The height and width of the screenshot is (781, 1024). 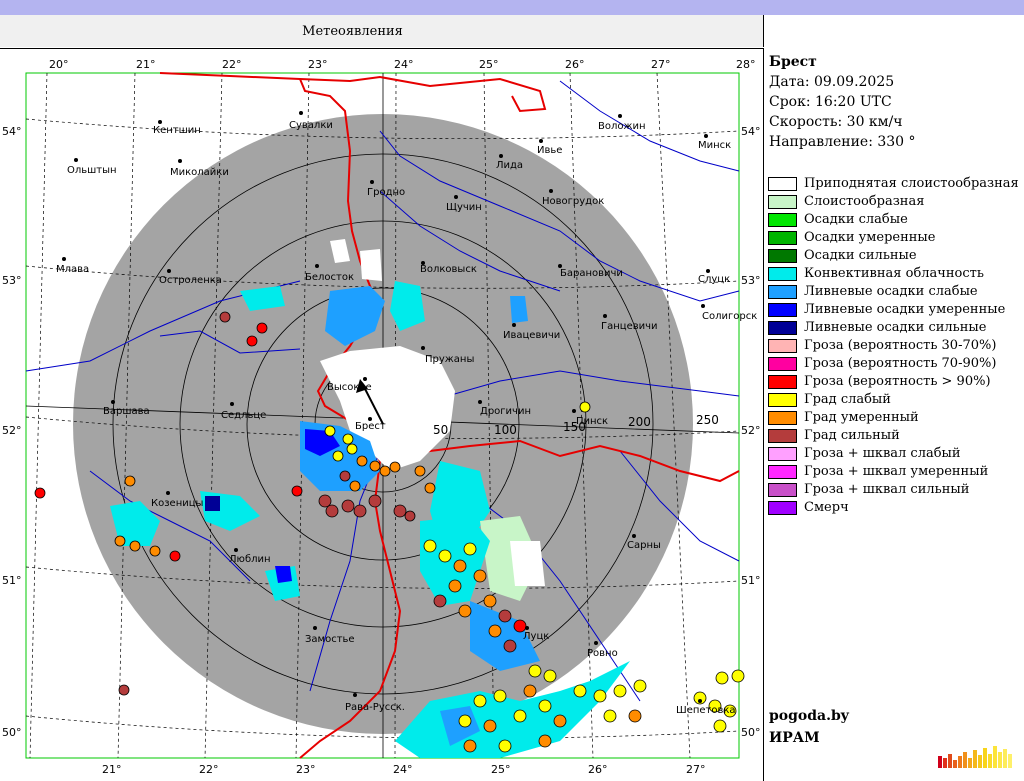 What do you see at coordinates (900, 345) in the screenshot?
I see `legend-label: Гроза (вероятность 30-70%)` at bounding box center [900, 345].